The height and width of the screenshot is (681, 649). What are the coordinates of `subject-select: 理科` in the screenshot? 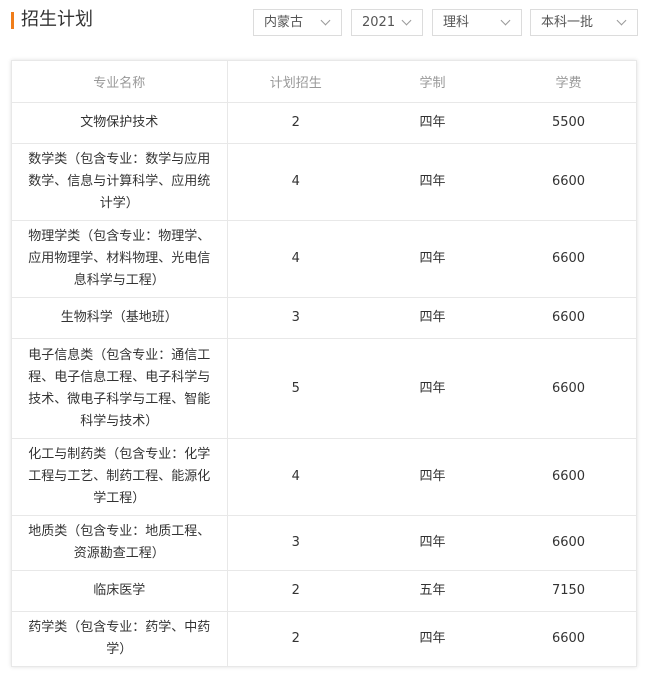 It's located at (477, 22).